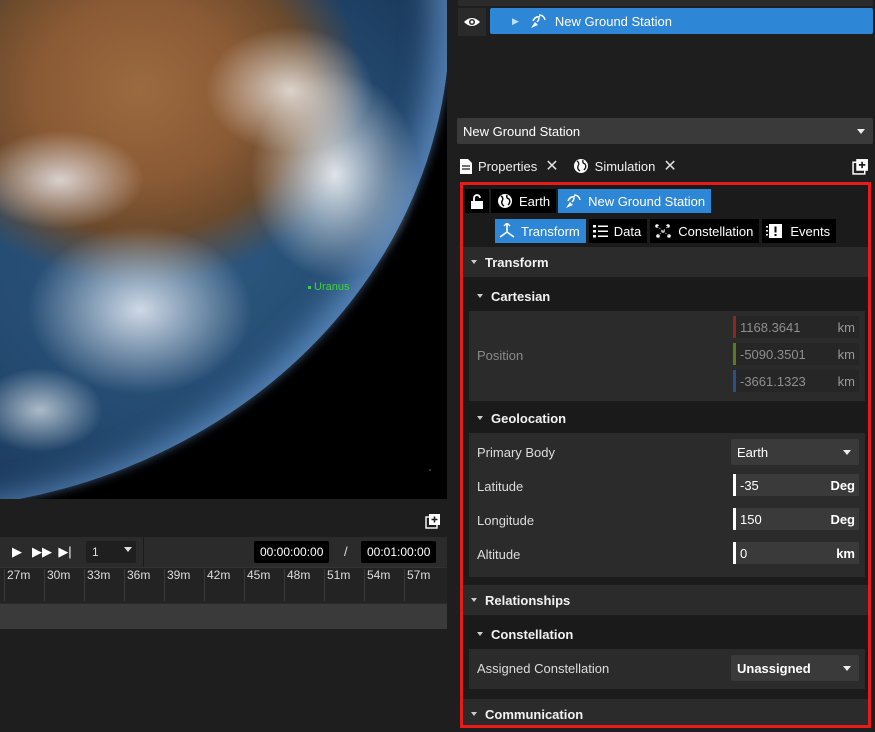  What do you see at coordinates (532, 634) in the screenshot?
I see `subsection-title: Constellation` at bounding box center [532, 634].